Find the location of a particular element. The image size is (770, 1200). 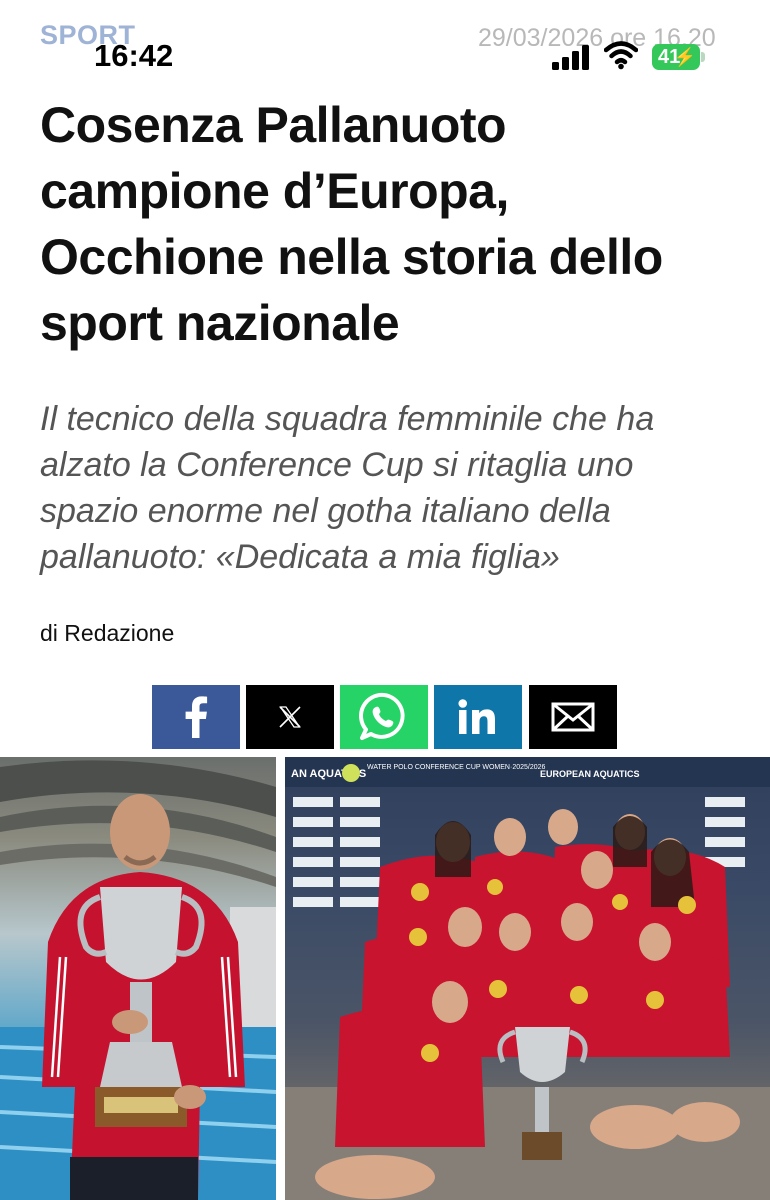

charging-bolt-icon: ⚡ is located at coordinates (684, 57).